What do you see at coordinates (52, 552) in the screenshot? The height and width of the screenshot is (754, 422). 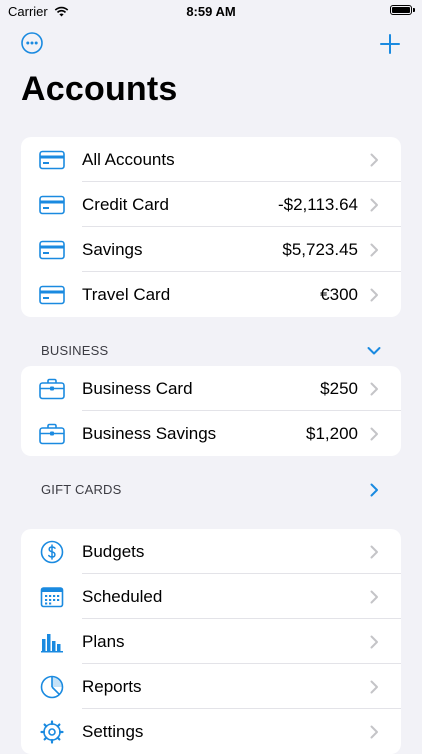 I see `dollar-circle-icon` at bounding box center [52, 552].